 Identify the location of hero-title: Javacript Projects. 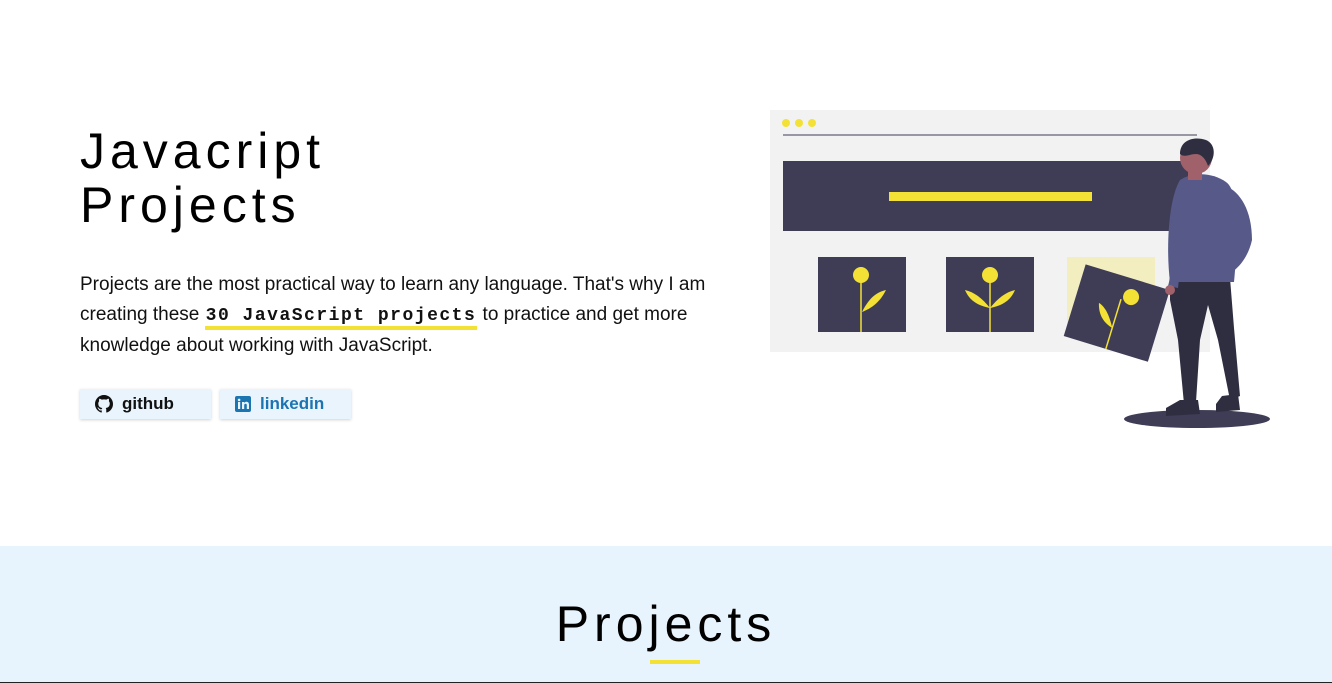
(202, 178).